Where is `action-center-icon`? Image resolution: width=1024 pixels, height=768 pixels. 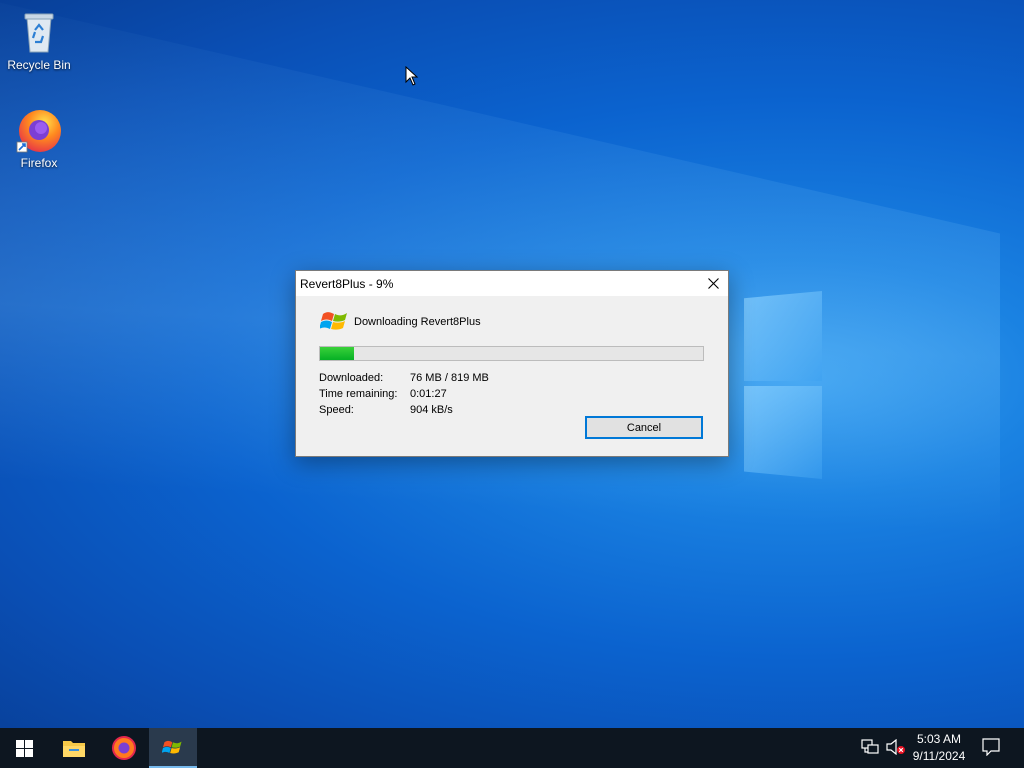
action-center-icon is located at coordinates (991, 749).